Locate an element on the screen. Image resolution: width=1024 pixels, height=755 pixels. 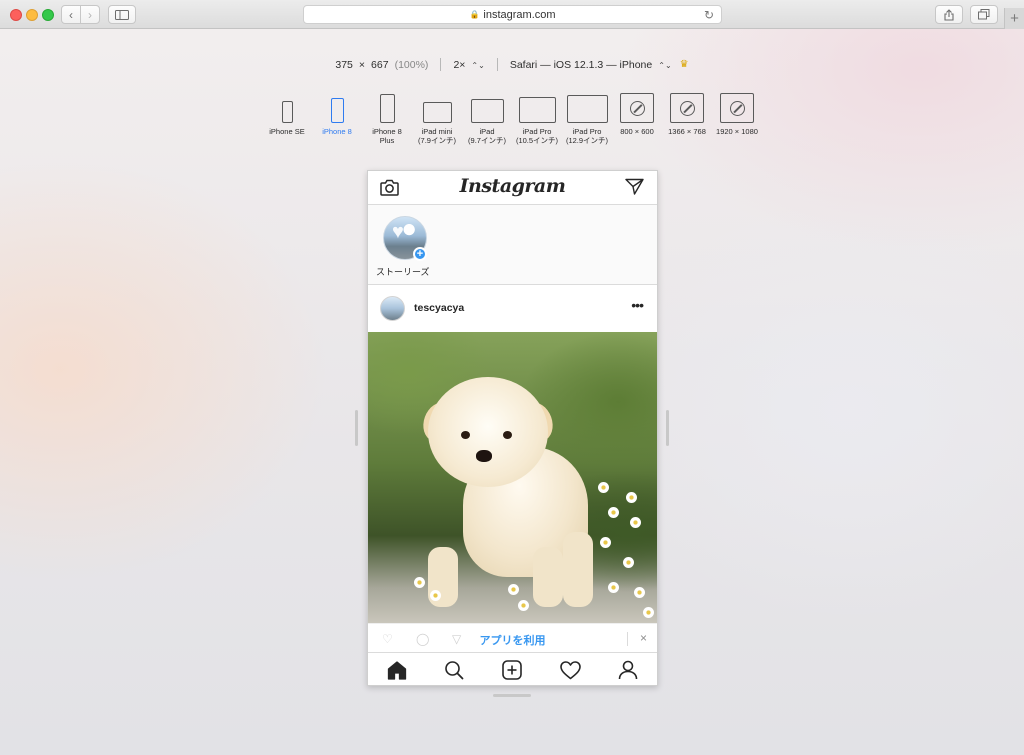
crown-icon: ♛ is located at coordinates (684, 64).